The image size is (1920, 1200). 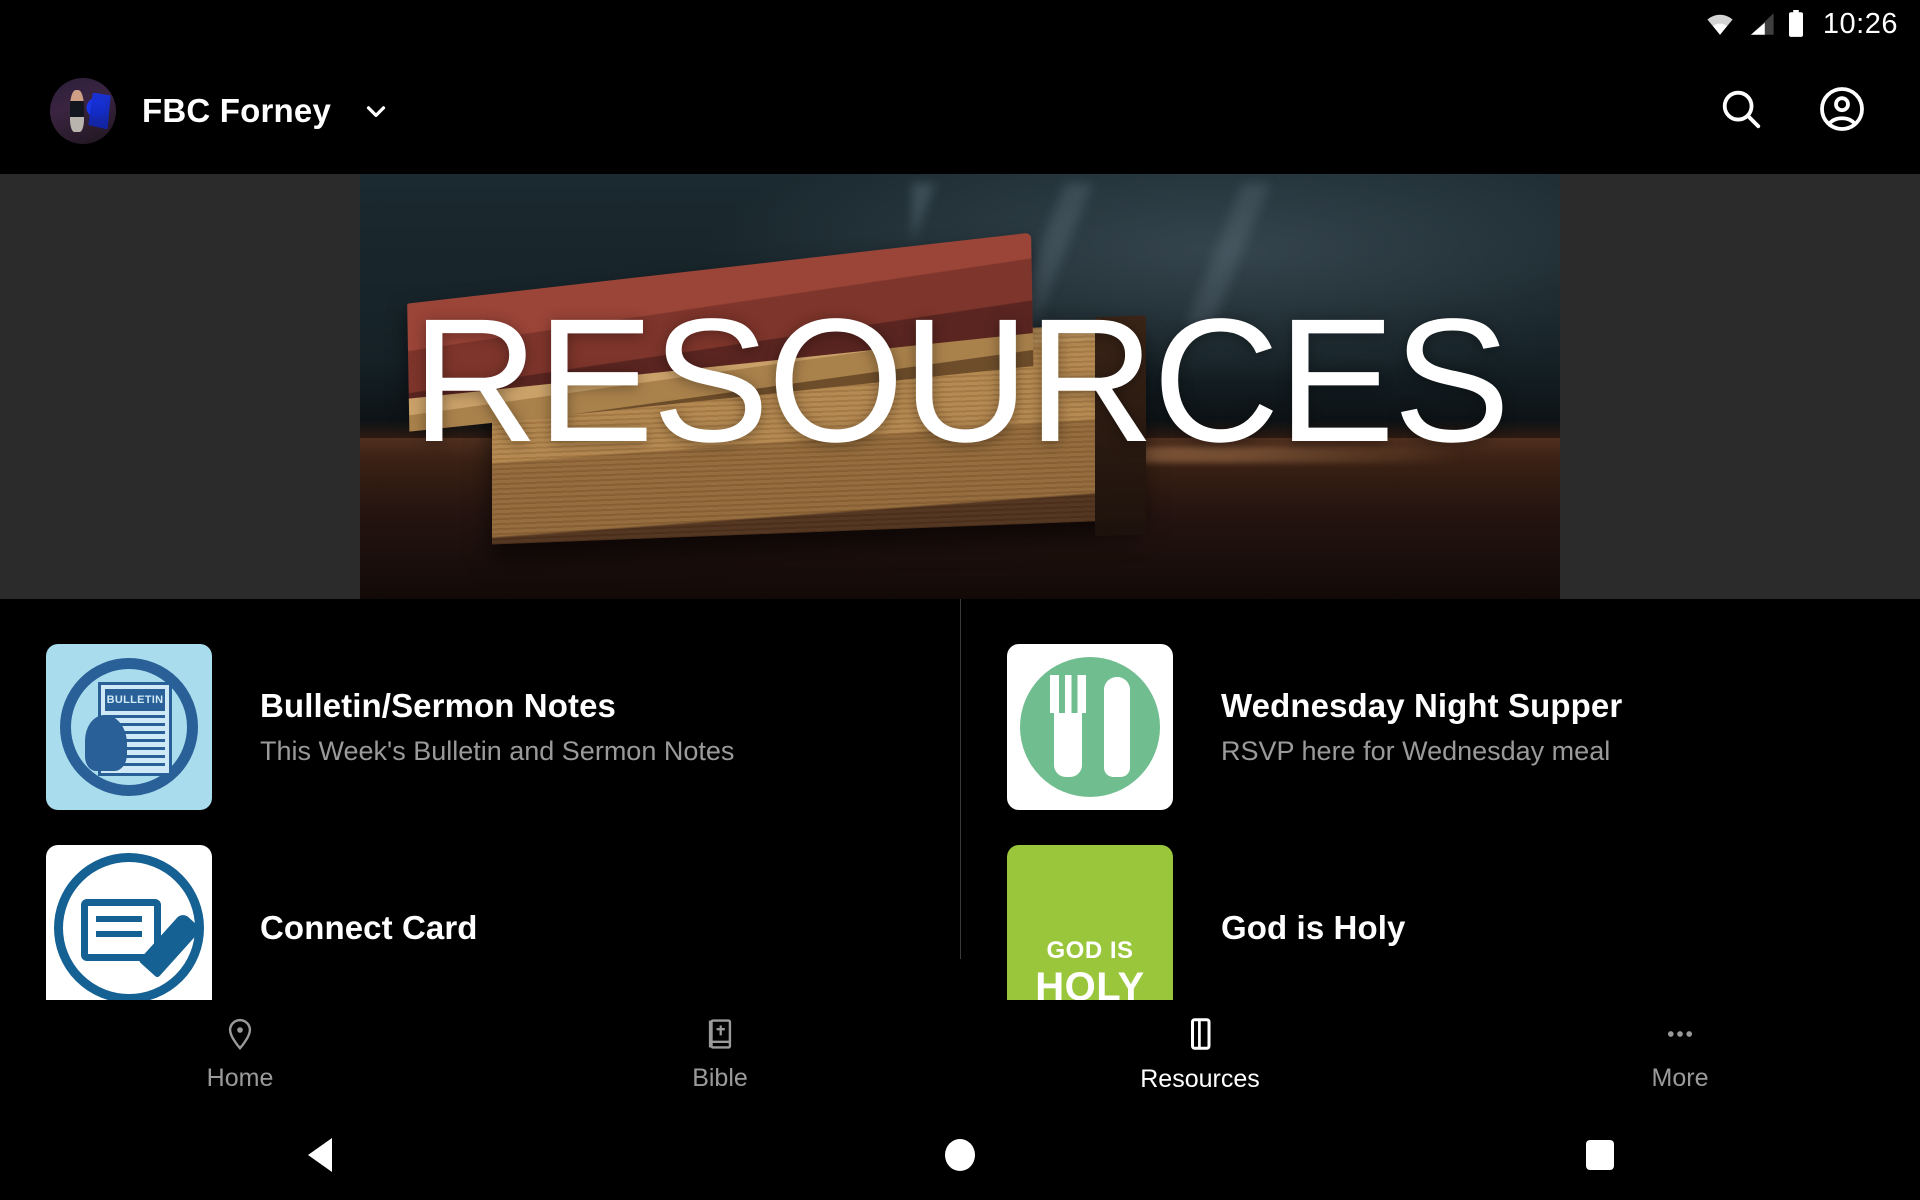 I want to click on android-nav-bar, so click(x=960, y=1155).